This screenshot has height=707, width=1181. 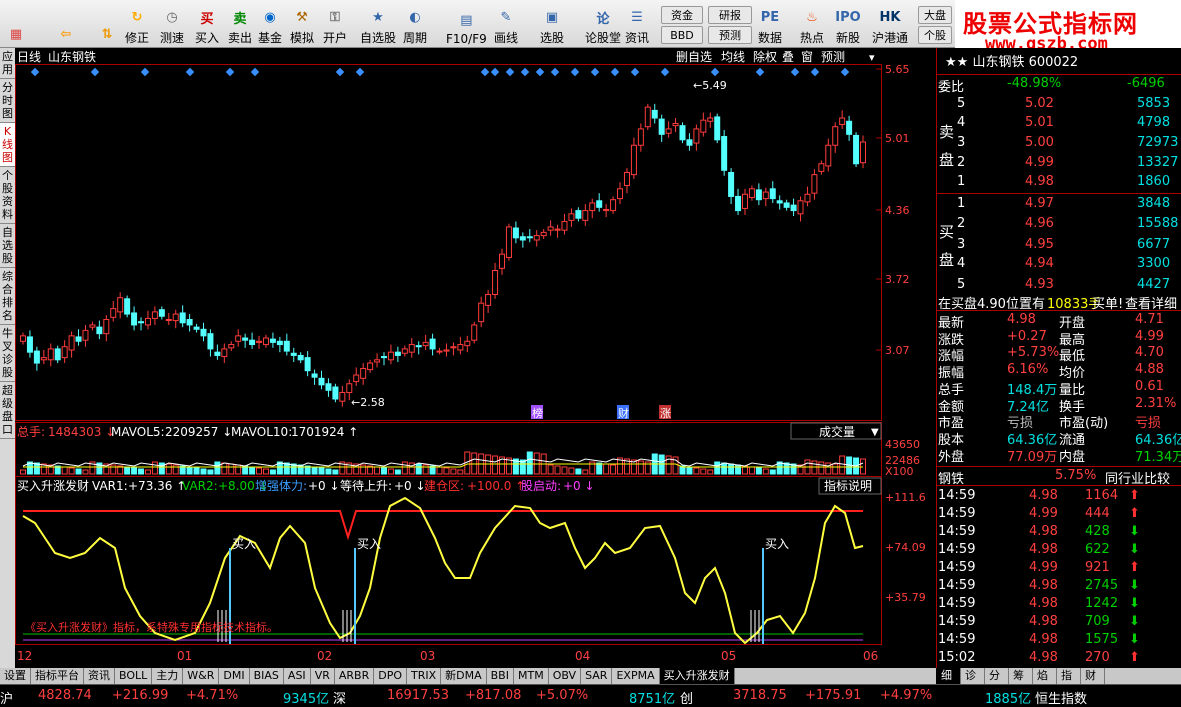 What do you see at coordinates (390, 676) in the screenshot?
I see `indicator-tab: DPO` at bounding box center [390, 676].